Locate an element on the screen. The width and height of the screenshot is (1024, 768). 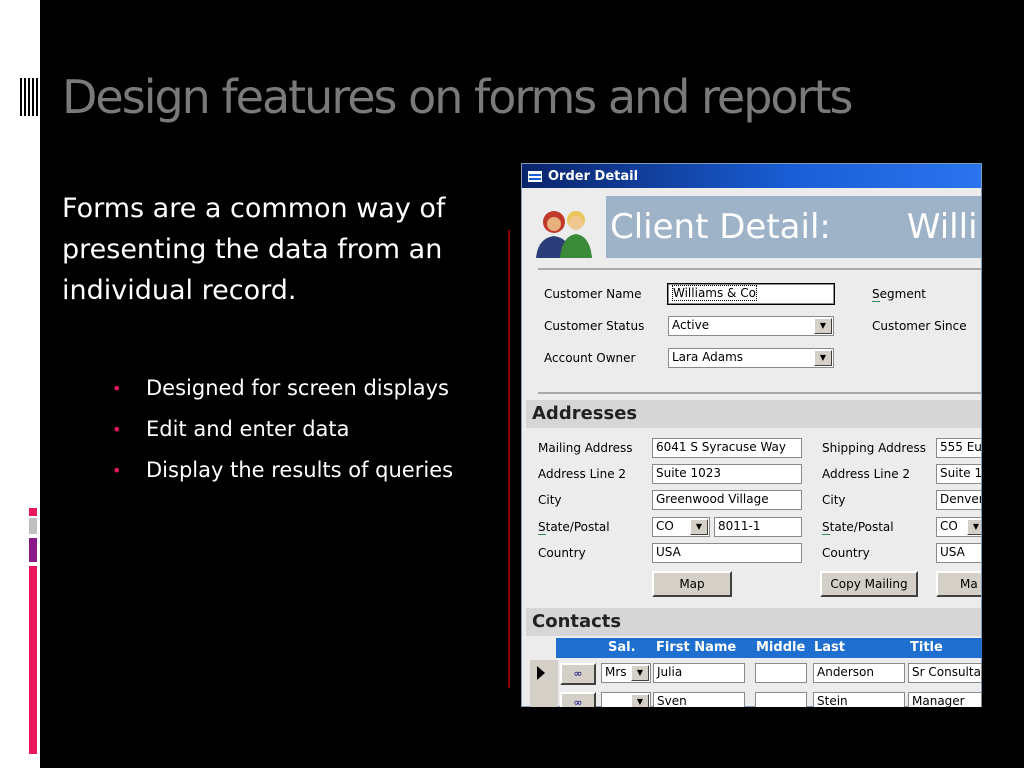
mailing-line2-field: Suite 1023 is located at coordinates (727, 474).